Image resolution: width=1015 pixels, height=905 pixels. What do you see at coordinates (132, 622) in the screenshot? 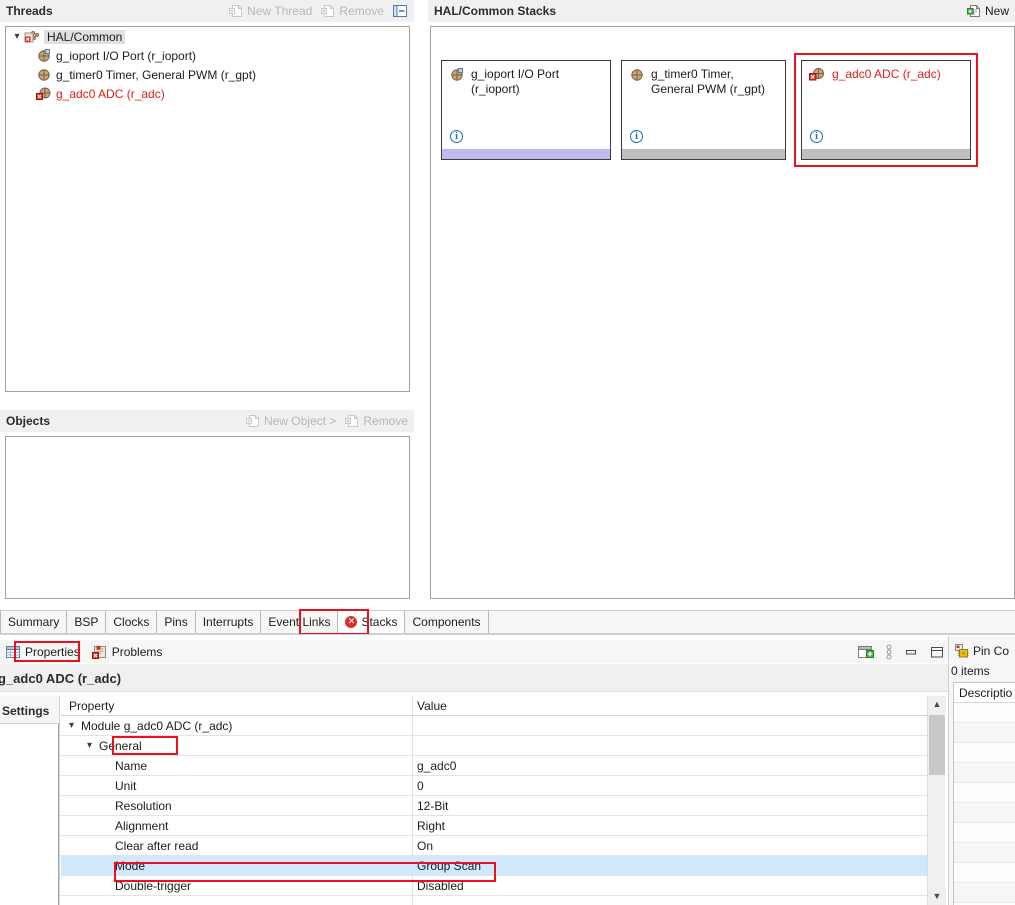
I see `tab-clocks: Clocks` at bounding box center [132, 622].